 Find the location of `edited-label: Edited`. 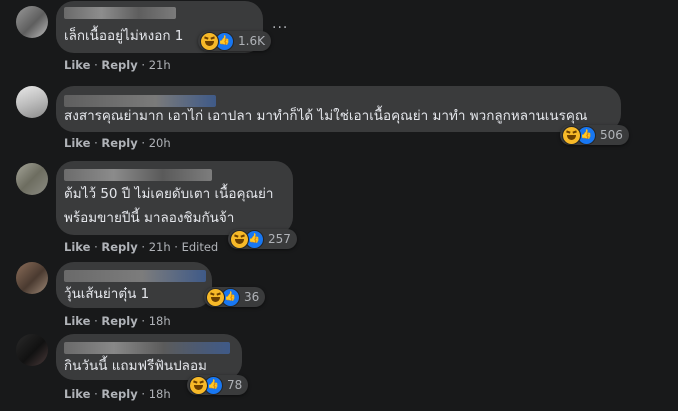

edited-label: Edited is located at coordinates (200, 247).